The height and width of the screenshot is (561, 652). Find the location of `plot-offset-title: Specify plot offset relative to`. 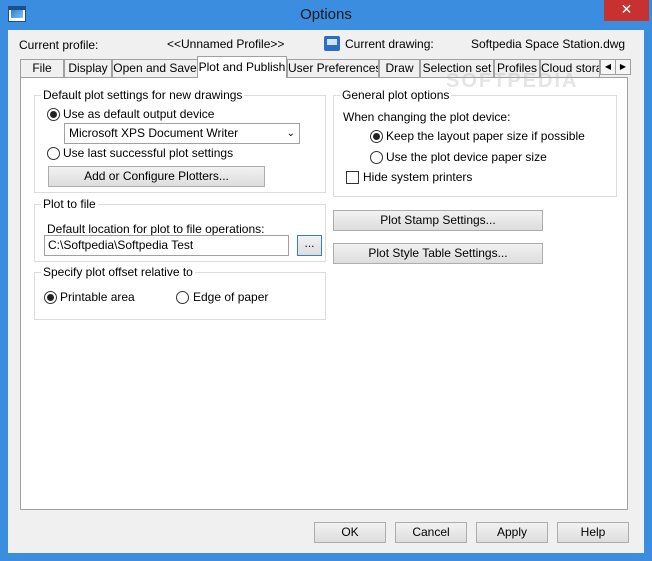

plot-offset-title: Specify plot offset relative to is located at coordinates (118, 272).